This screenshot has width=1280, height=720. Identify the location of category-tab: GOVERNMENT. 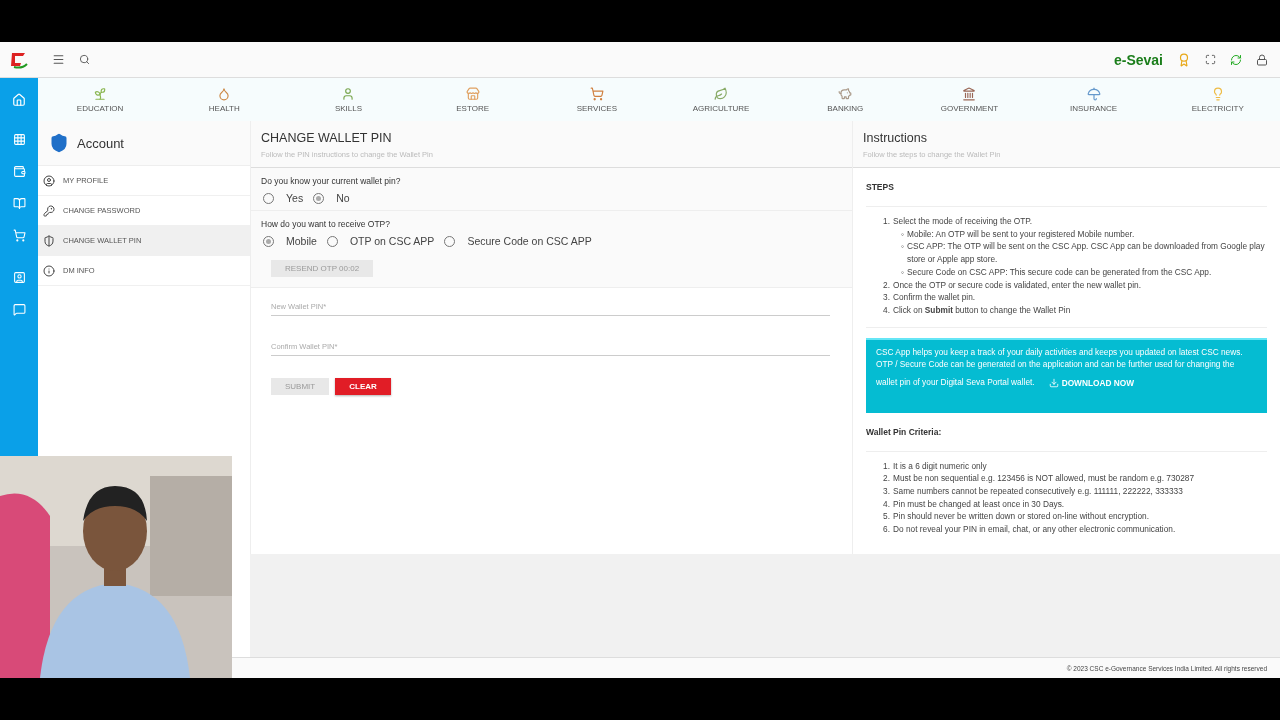
(969, 99).